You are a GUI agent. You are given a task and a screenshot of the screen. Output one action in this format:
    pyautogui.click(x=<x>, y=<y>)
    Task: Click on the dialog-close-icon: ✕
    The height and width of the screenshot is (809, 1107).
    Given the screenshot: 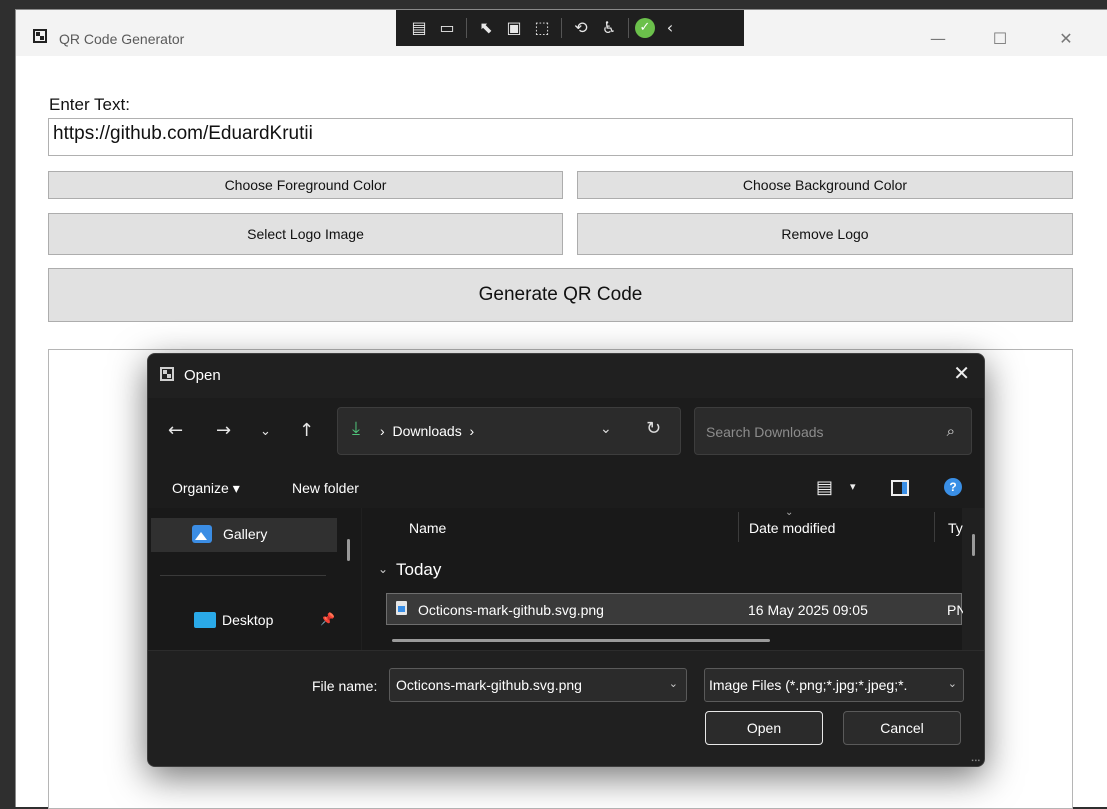 What is the action you would take?
    pyautogui.click(x=961, y=373)
    